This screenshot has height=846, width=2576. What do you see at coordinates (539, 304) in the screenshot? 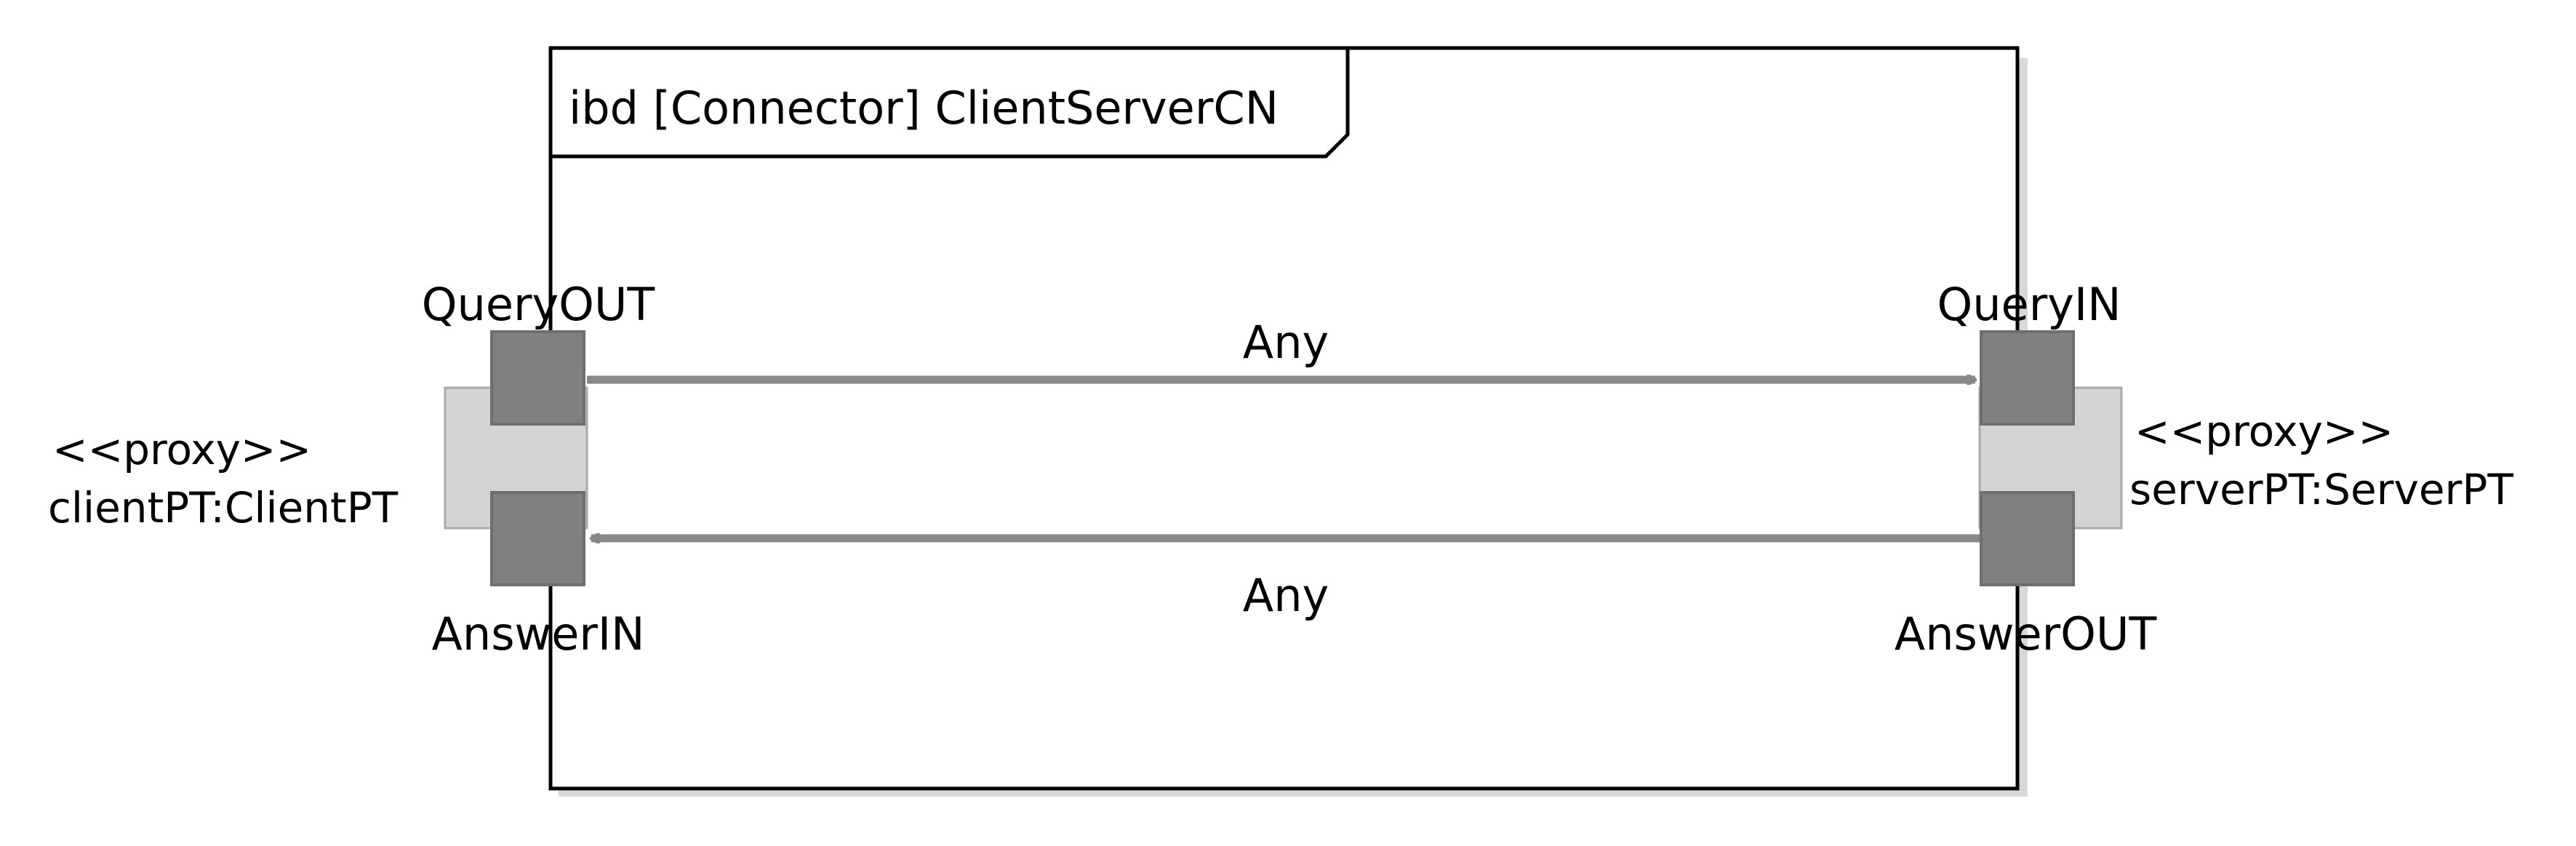
I see `query-out-label: QueryOUT` at bounding box center [539, 304].